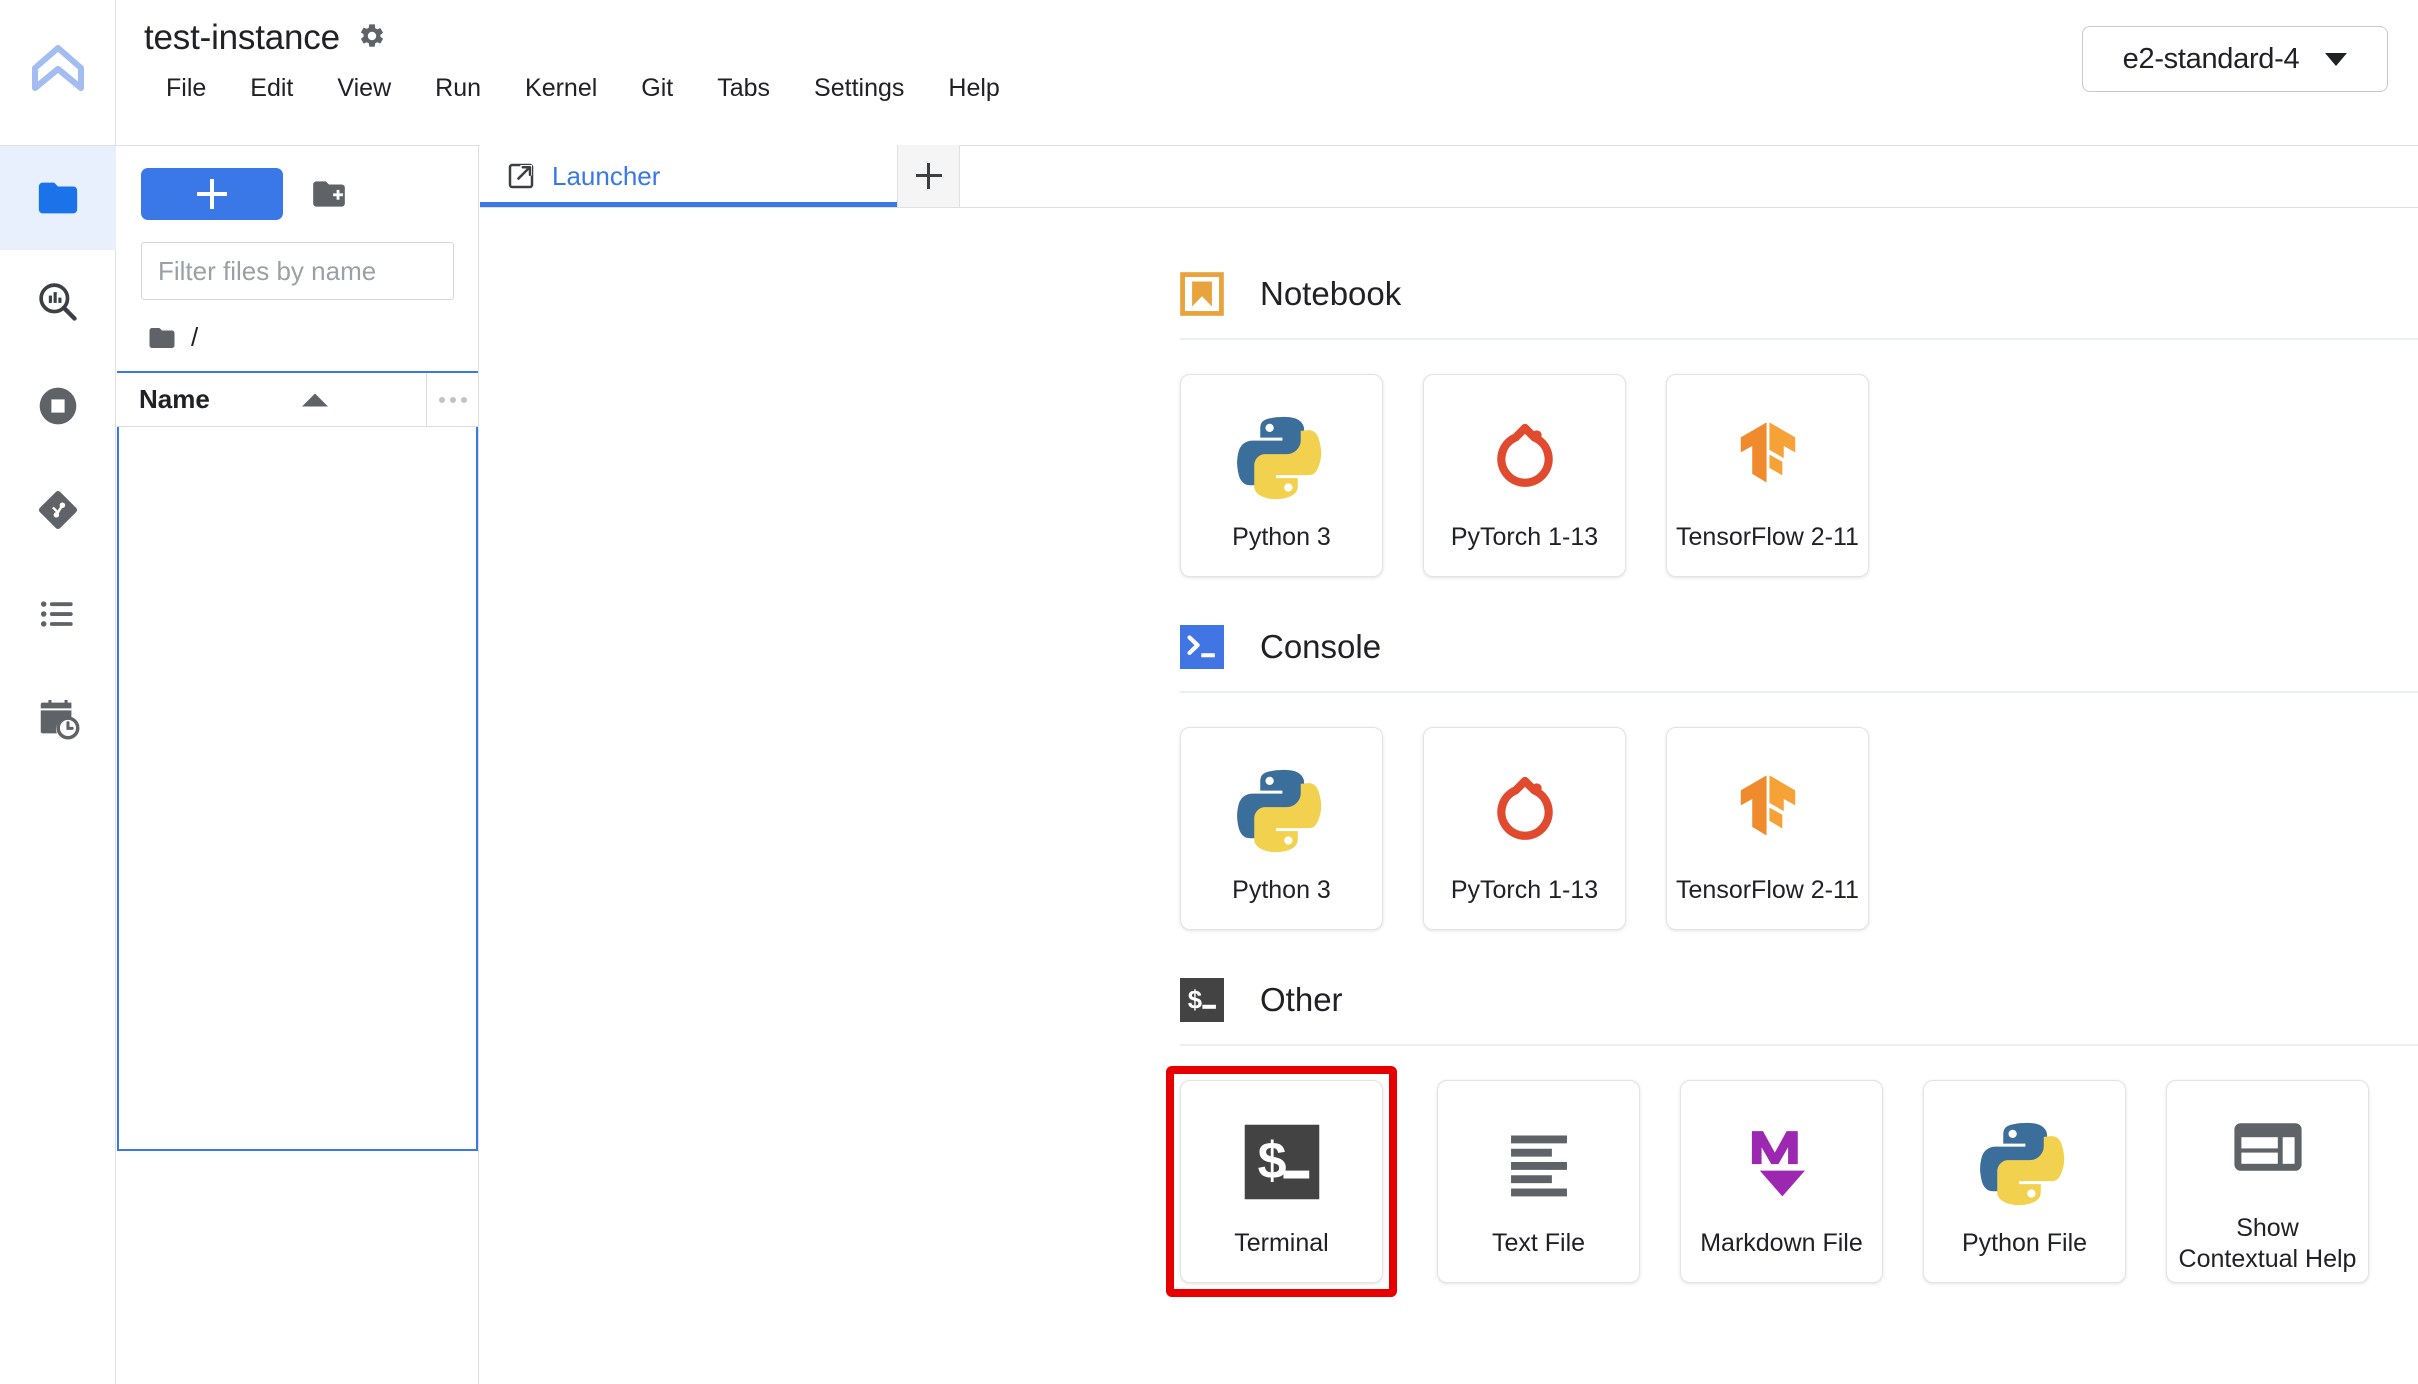  I want to click on highlighted-card-wrapper: $ Terminal, so click(1281, 1181).